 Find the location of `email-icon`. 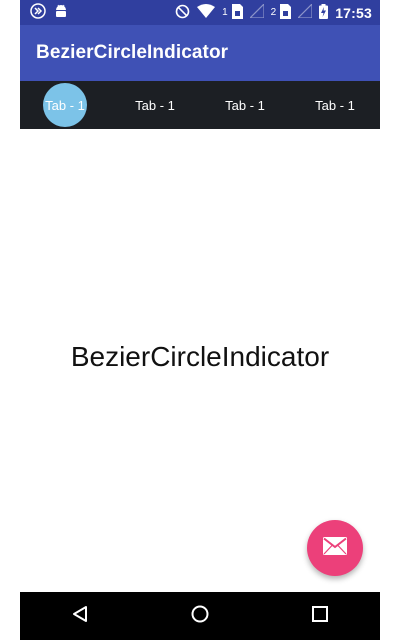

email-icon is located at coordinates (335, 548).